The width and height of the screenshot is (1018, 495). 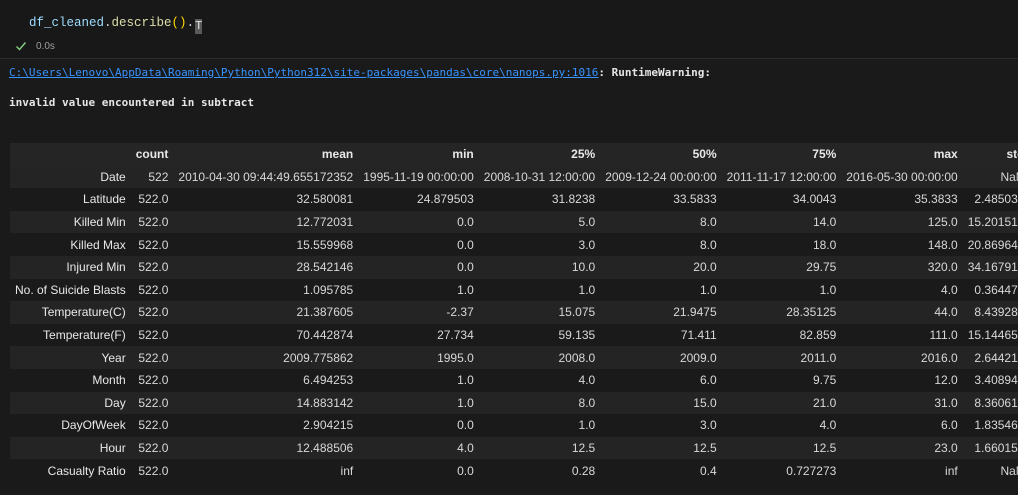 I want to click on table-cell: 2016-05-30 00:00:00, so click(x=902, y=176).